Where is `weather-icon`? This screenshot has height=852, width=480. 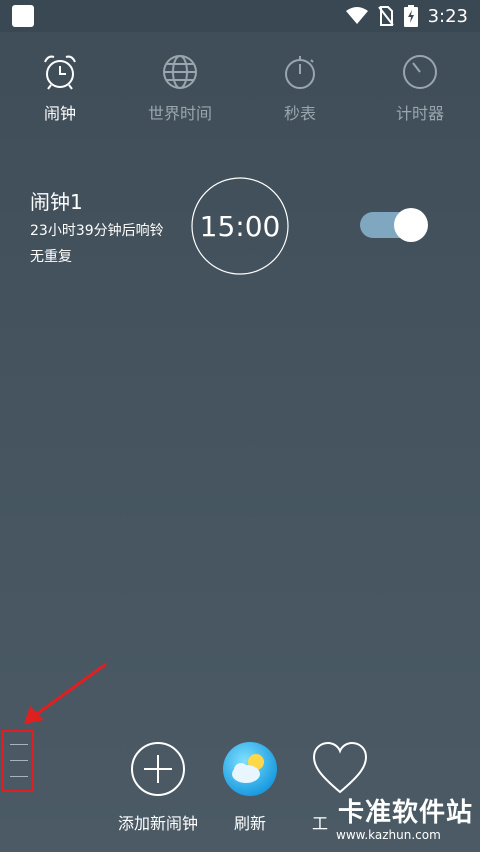 weather-icon is located at coordinates (250, 769).